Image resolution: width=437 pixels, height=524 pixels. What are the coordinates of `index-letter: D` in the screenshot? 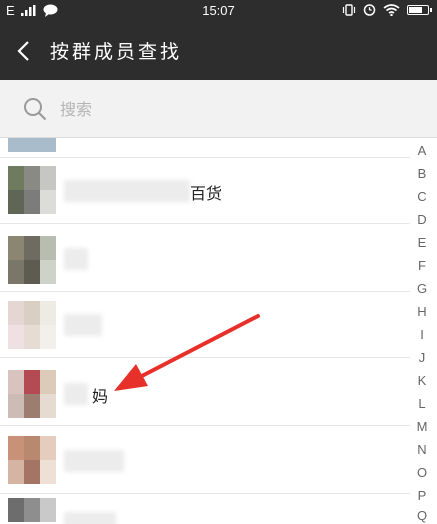 It's located at (422, 219).